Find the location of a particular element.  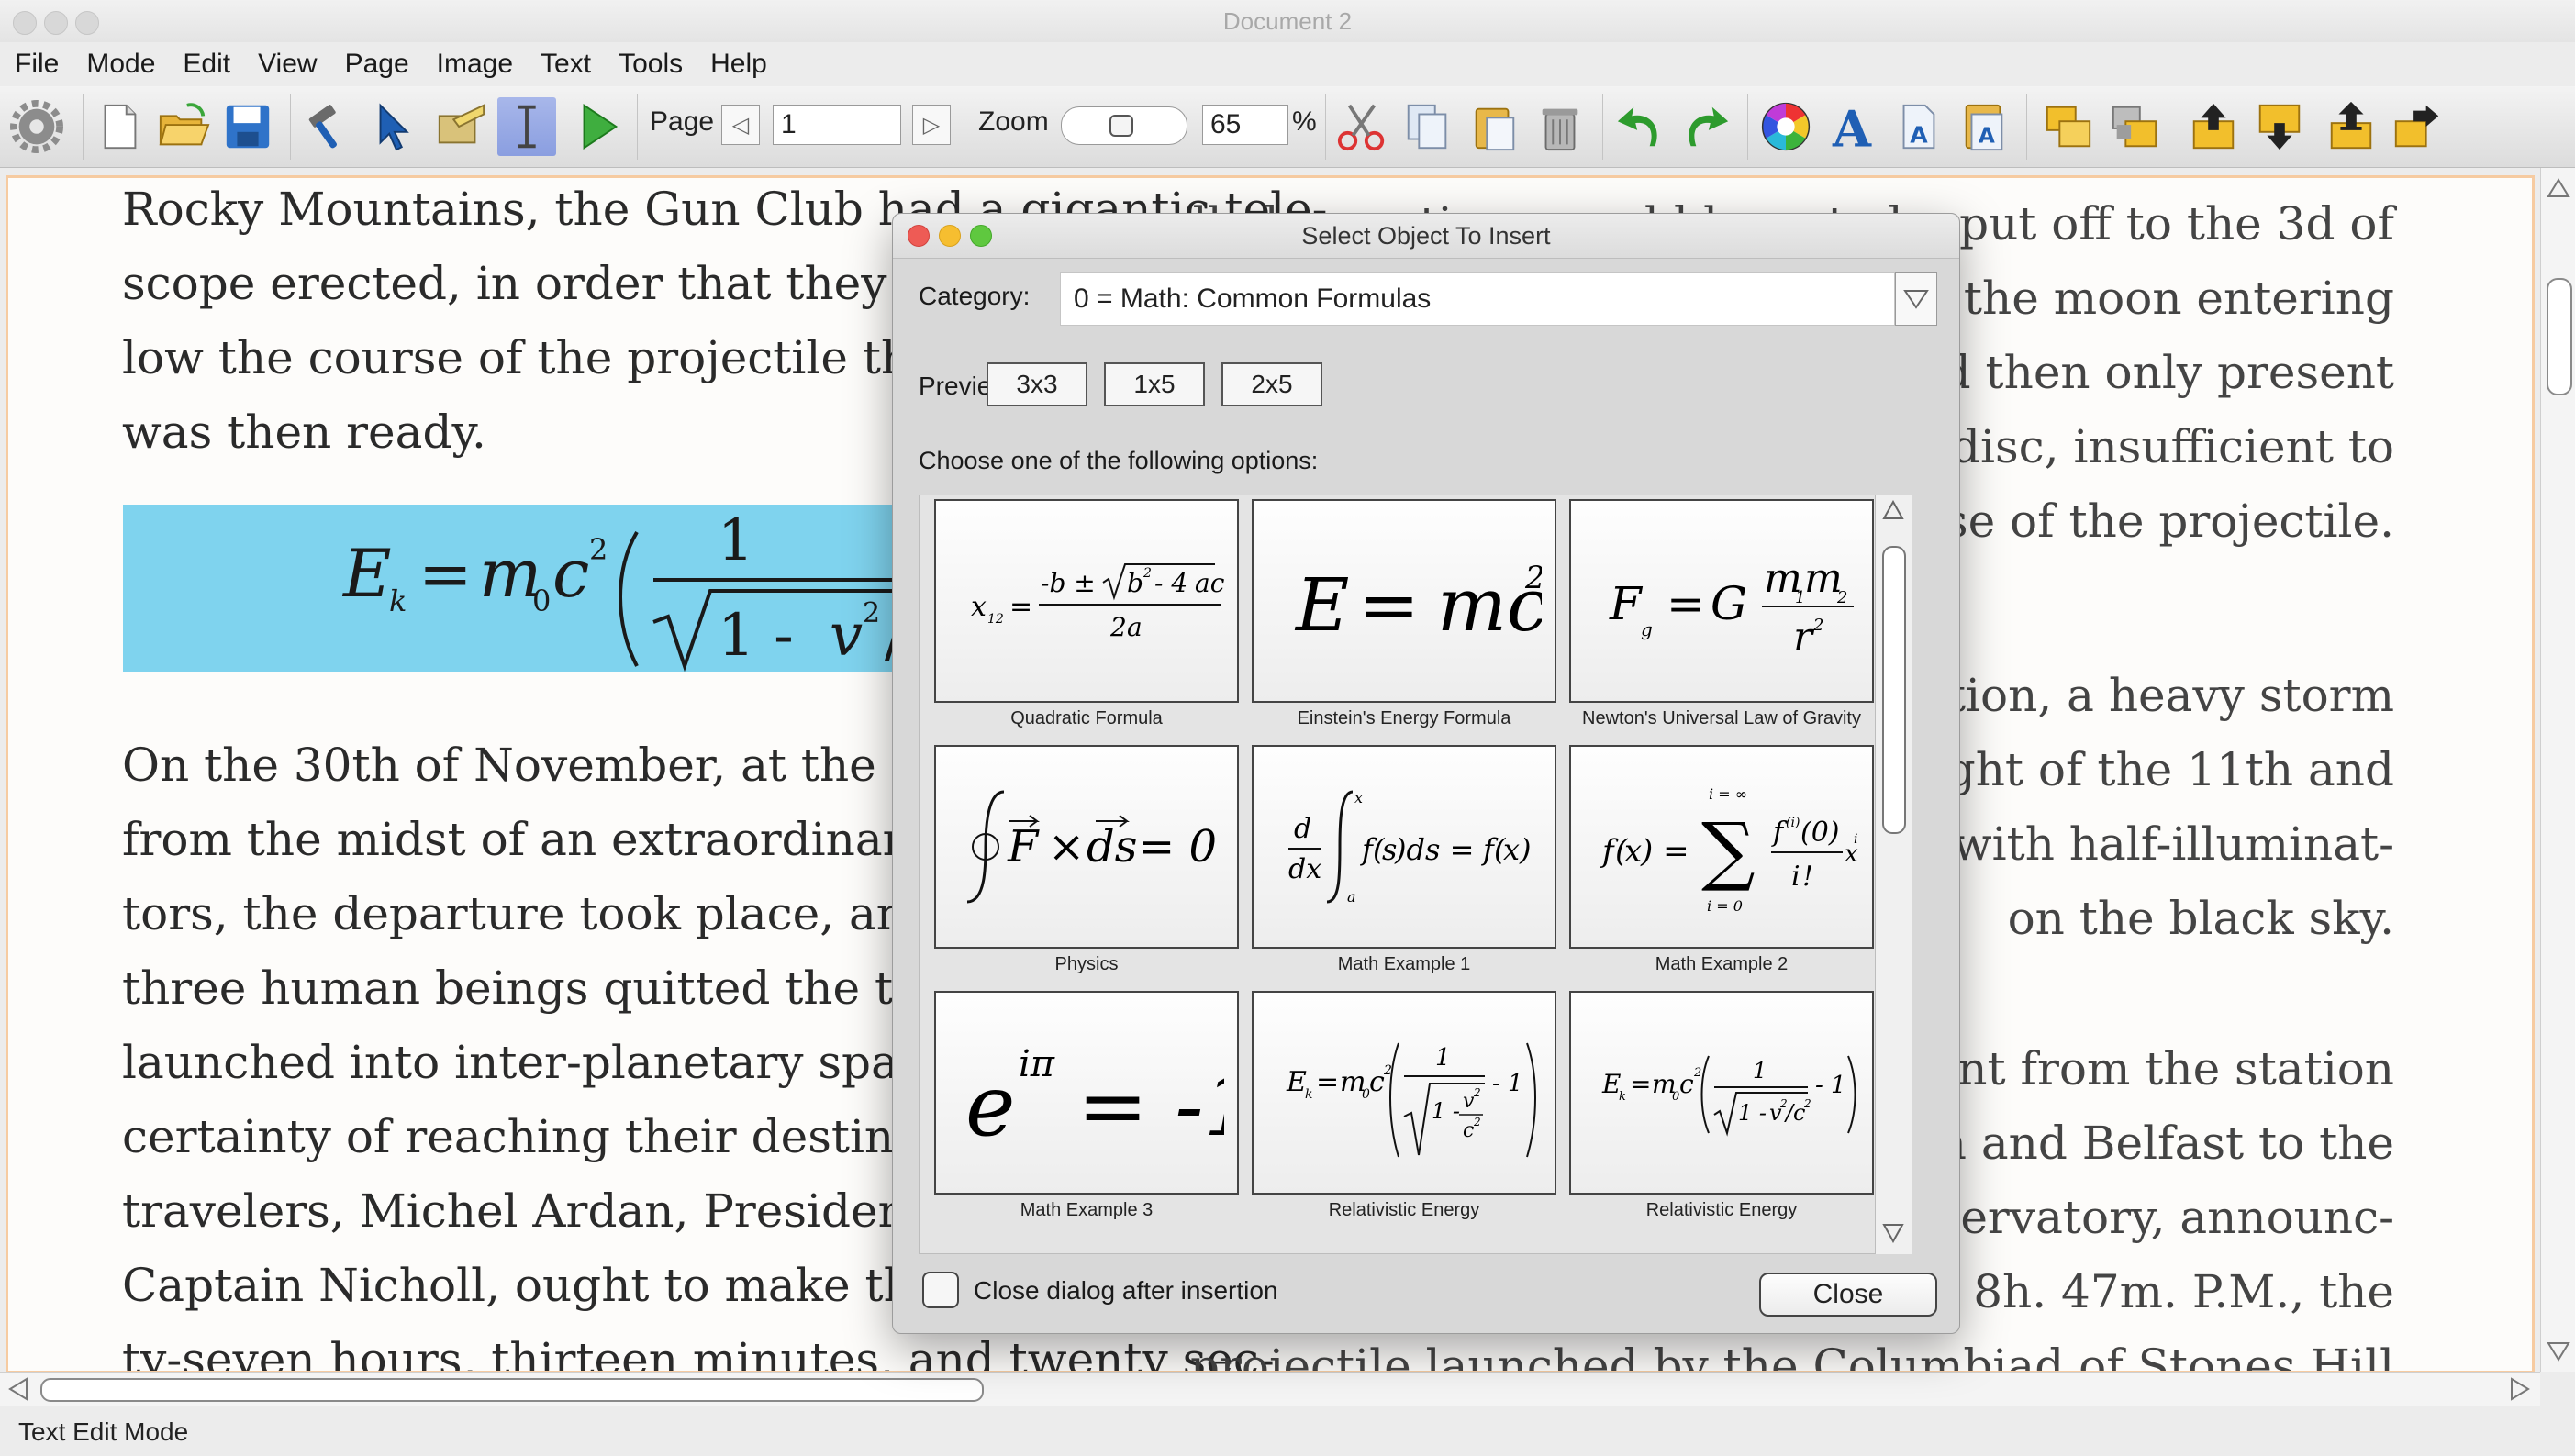

zoom-slider-knob is located at coordinates (1121, 126).